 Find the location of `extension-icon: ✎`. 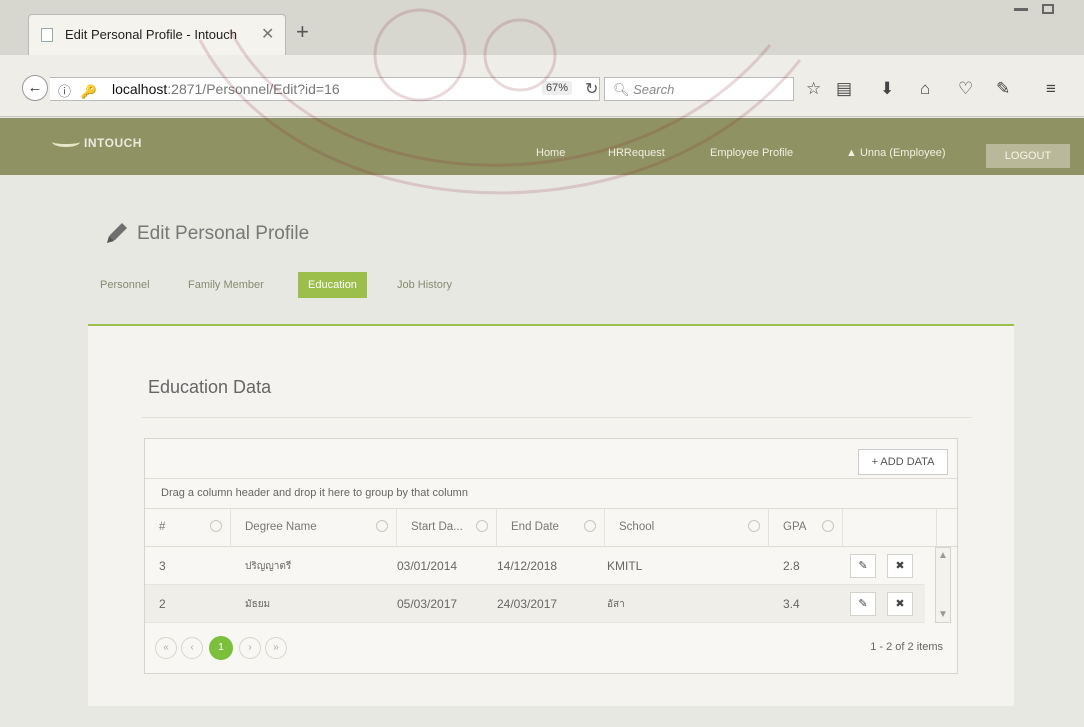

extension-icon: ✎ is located at coordinates (1003, 89).